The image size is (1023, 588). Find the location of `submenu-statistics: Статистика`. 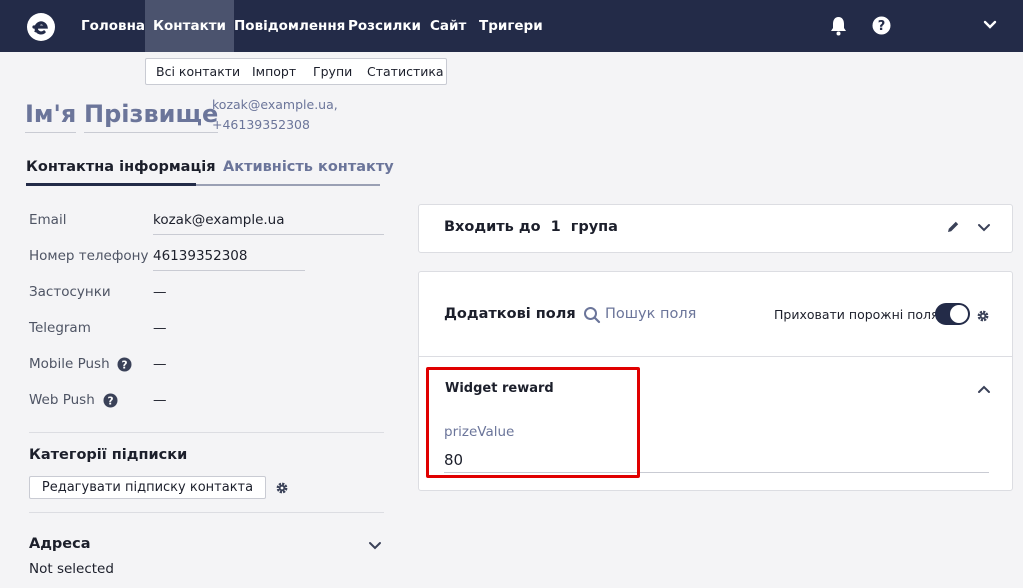

submenu-statistics: Статистика is located at coordinates (405, 71).